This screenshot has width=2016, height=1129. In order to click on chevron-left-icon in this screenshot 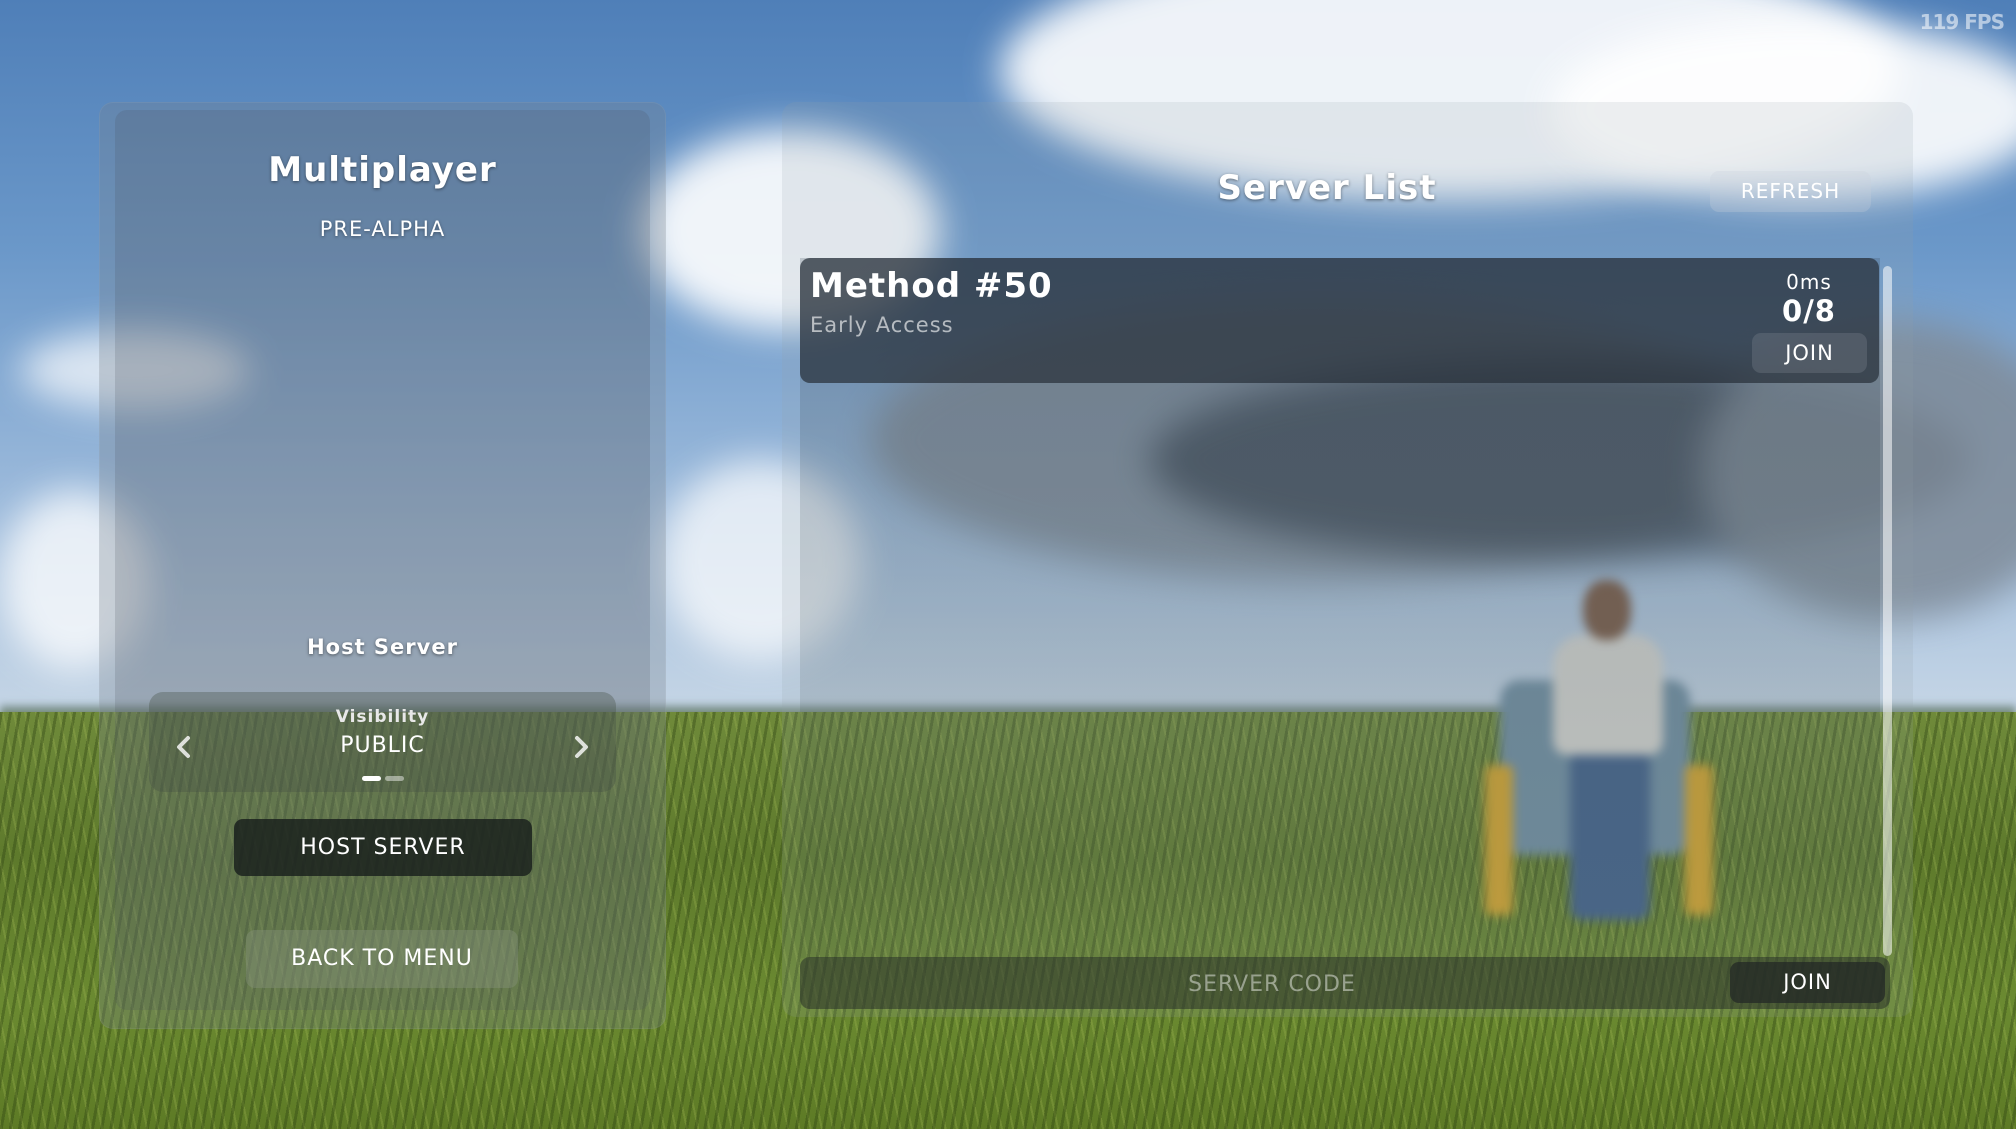, I will do `click(184, 747)`.